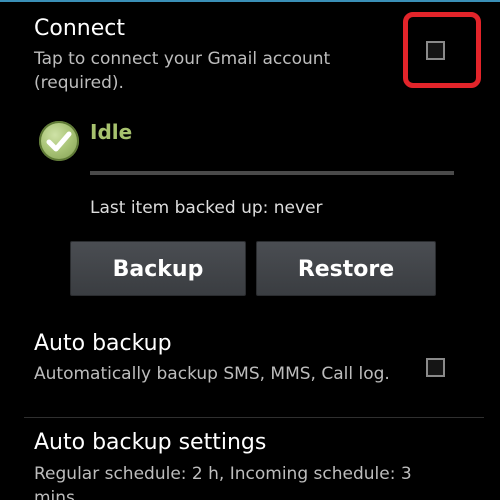 The image size is (500, 500). I want to click on checkmark-icon, so click(59, 141).